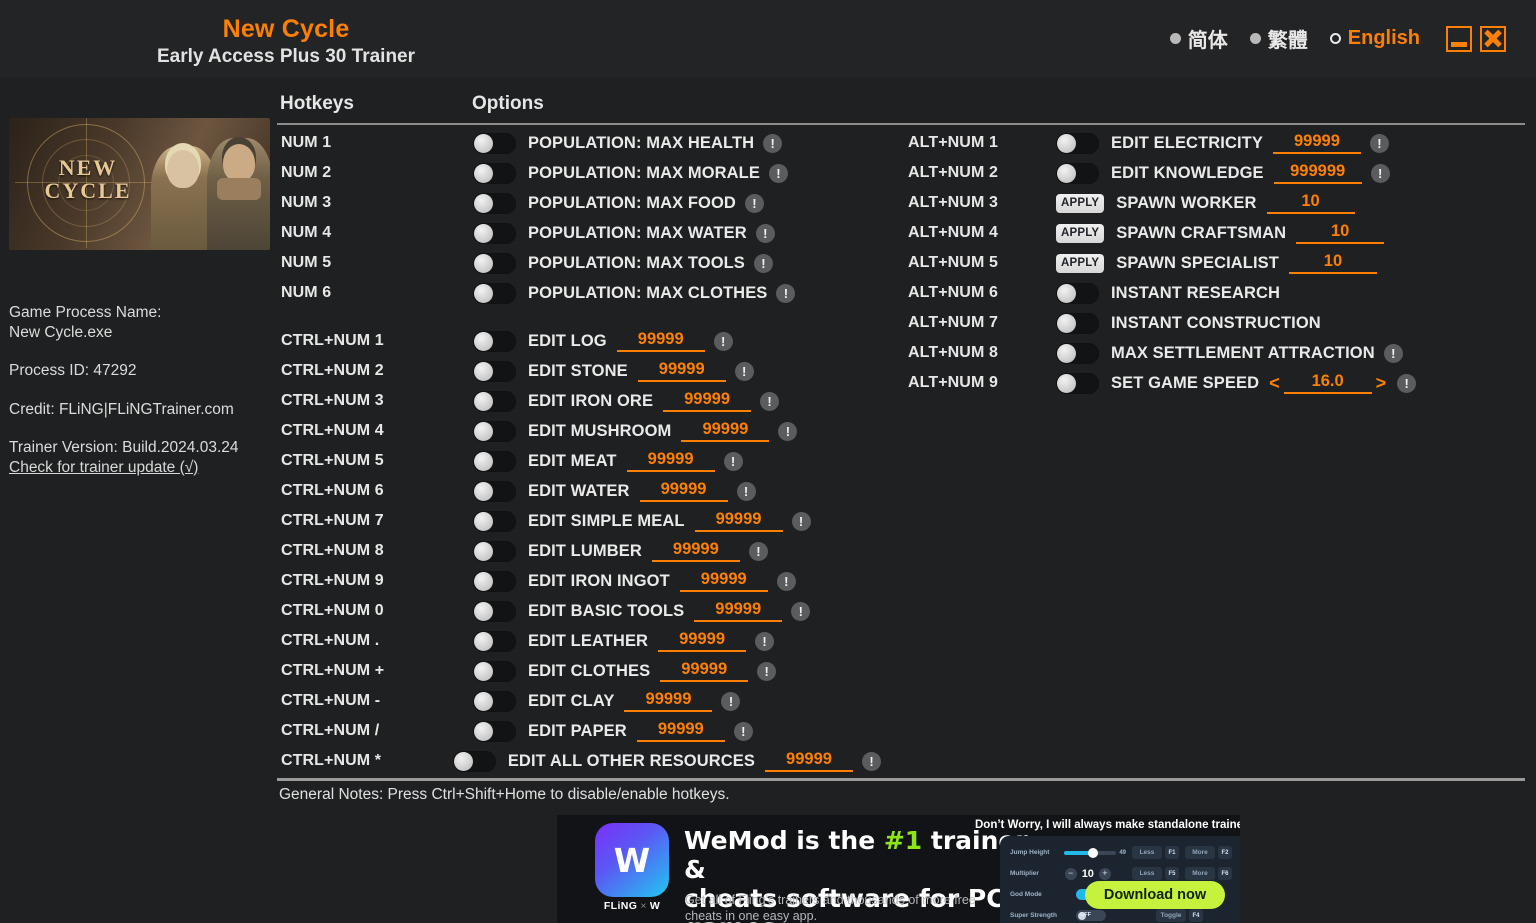 The image size is (1536, 923). Describe the element at coordinates (581, 461) in the screenshot. I see `option-row: CTRL+NUM 5 EDIT MEAT 99999!` at that location.